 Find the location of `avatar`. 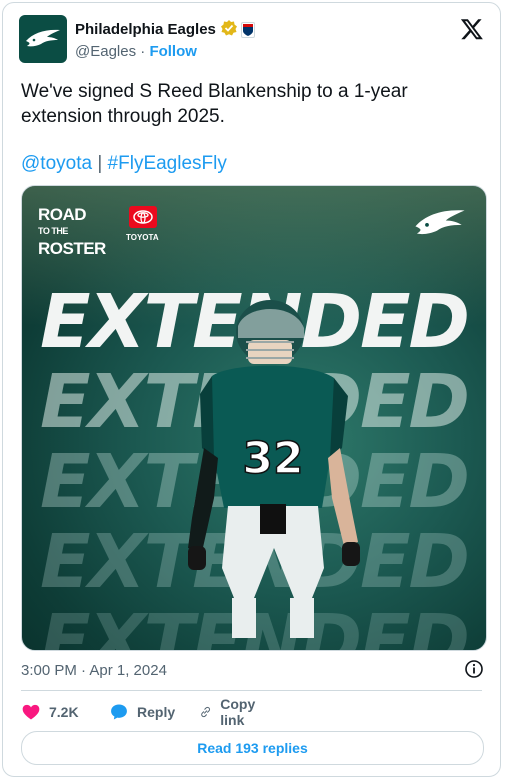

avatar is located at coordinates (43, 39).